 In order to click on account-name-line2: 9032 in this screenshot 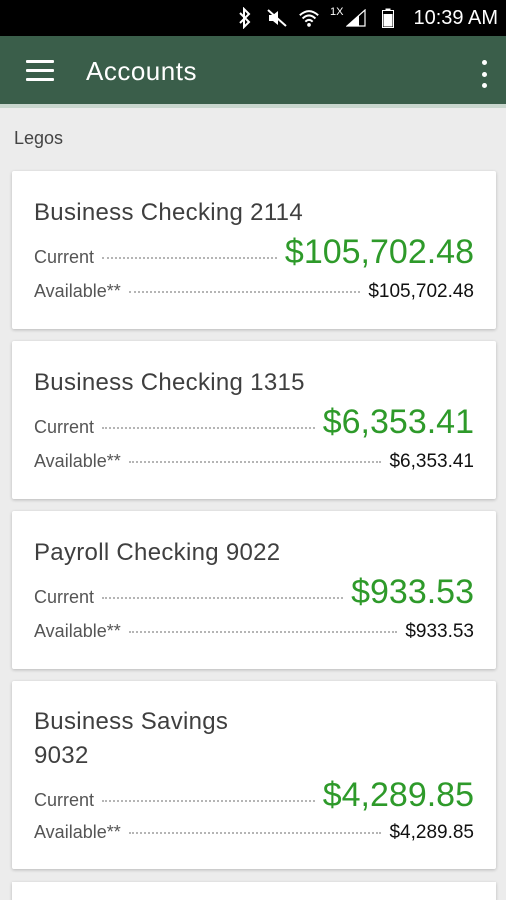, I will do `click(61, 755)`.